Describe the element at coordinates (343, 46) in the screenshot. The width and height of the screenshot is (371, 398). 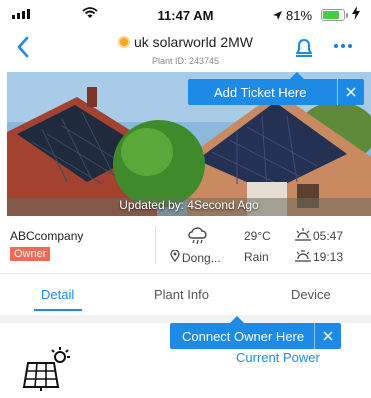
I see `more-icon` at that location.